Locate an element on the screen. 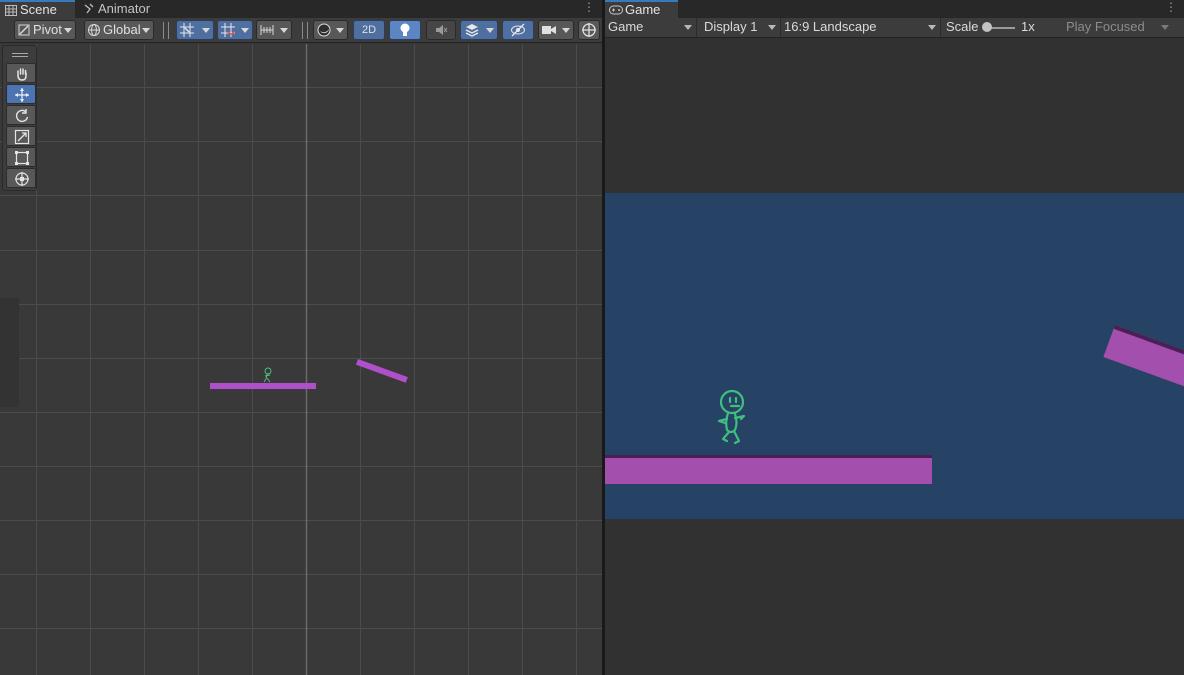  rotate-tool-button is located at coordinates (21, 115).